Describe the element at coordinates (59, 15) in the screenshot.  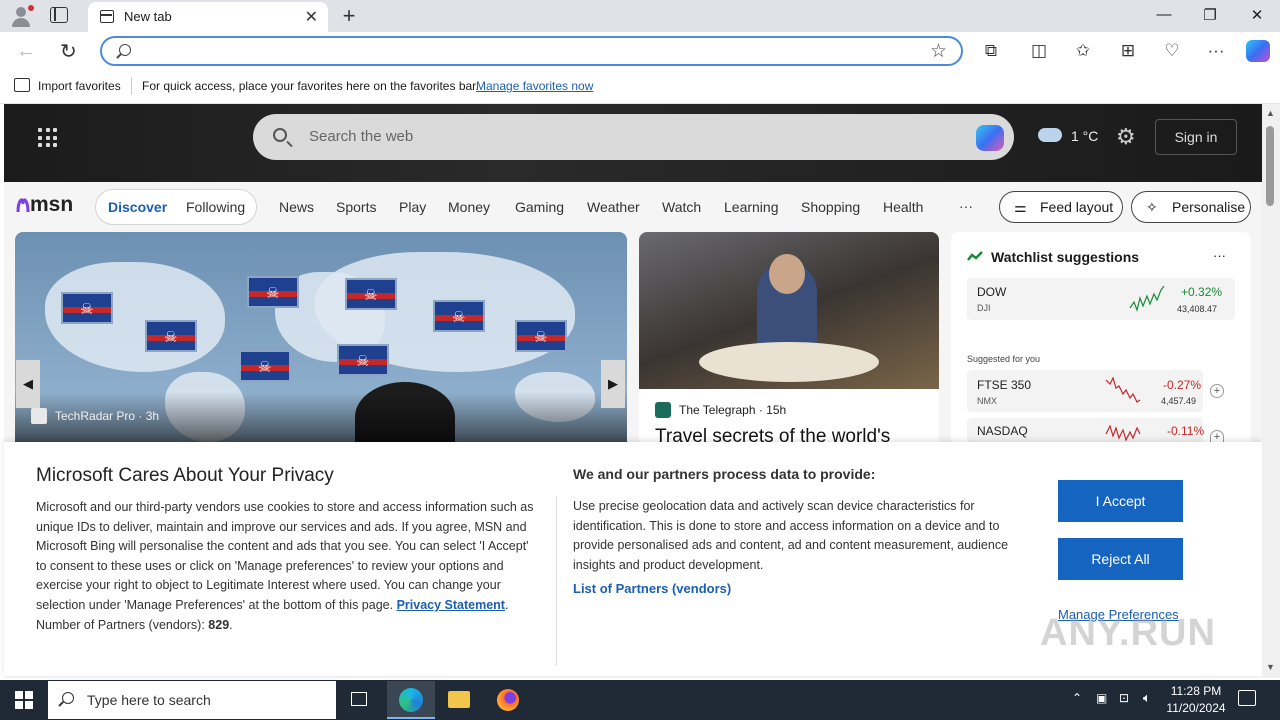
I see `tab-actions-icon` at that location.